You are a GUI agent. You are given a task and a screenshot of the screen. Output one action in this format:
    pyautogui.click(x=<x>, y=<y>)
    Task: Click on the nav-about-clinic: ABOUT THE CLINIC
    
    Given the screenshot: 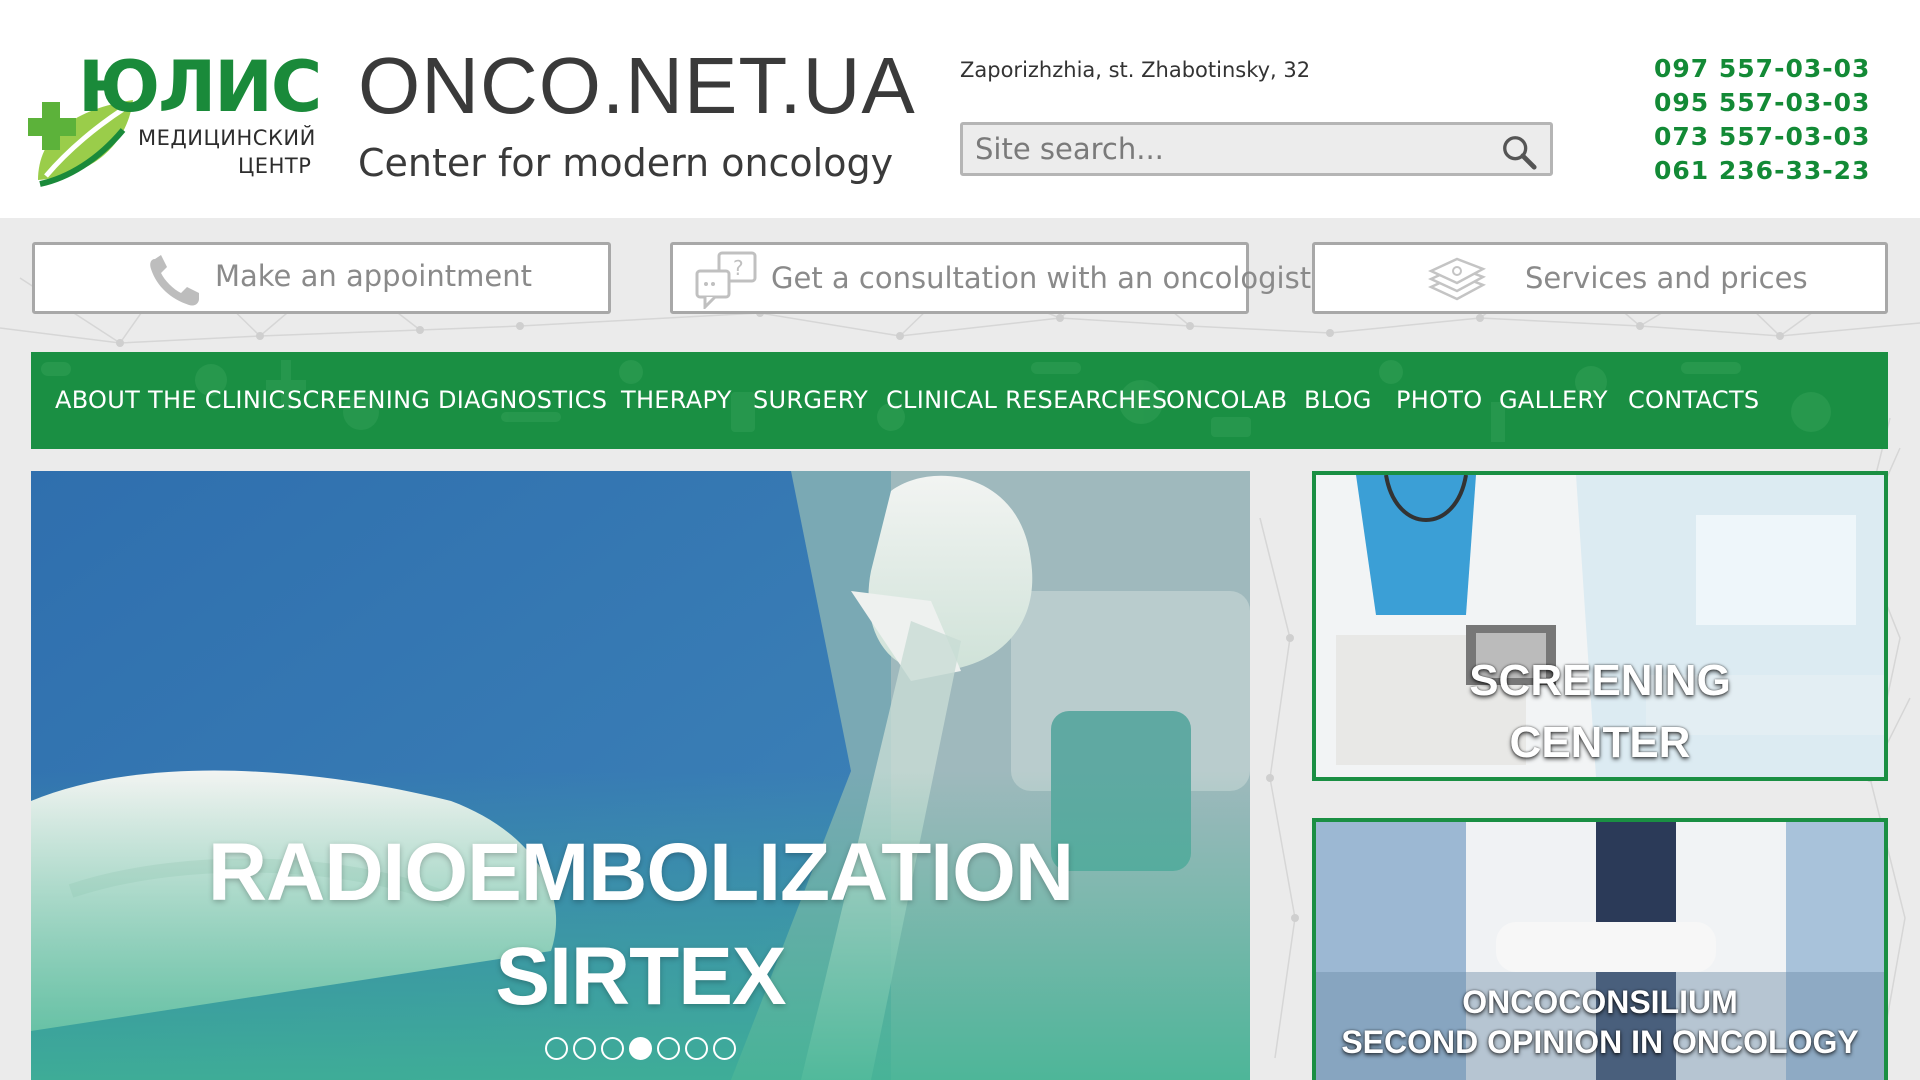 What is the action you would take?
    pyautogui.click(x=170, y=400)
    